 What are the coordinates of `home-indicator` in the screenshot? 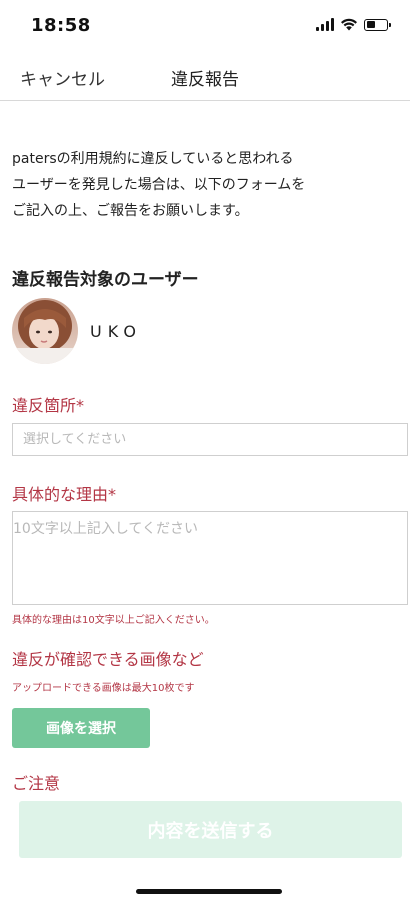 It's located at (209, 891).